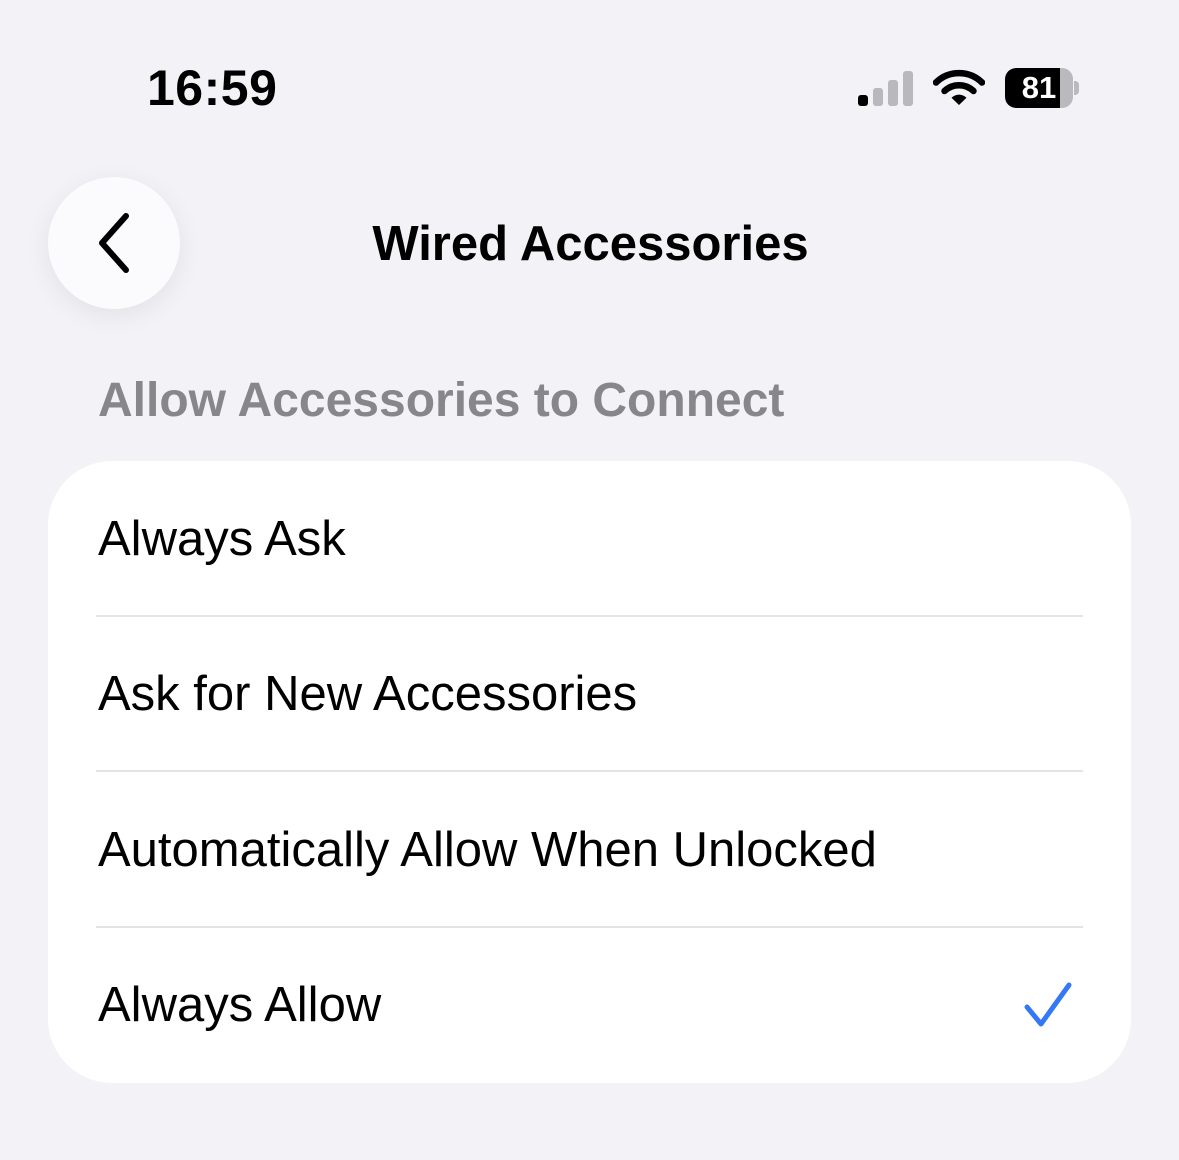  Describe the element at coordinates (222, 538) in the screenshot. I see `option-label: Always Ask` at that location.